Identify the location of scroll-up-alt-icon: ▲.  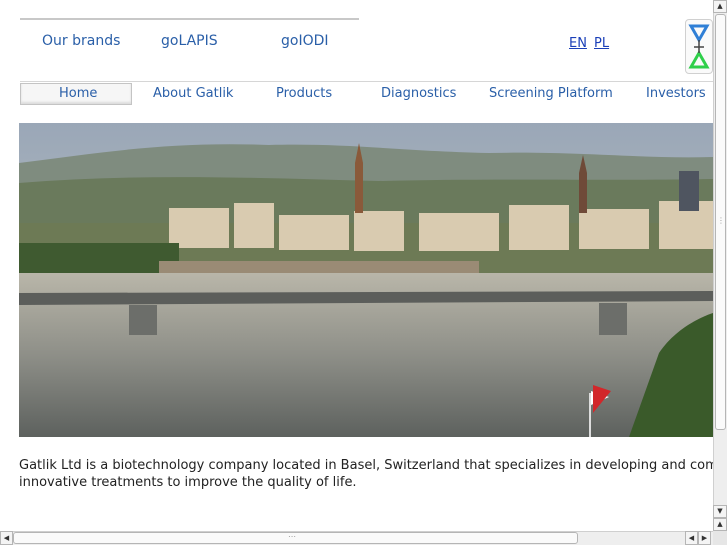
(720, 524).